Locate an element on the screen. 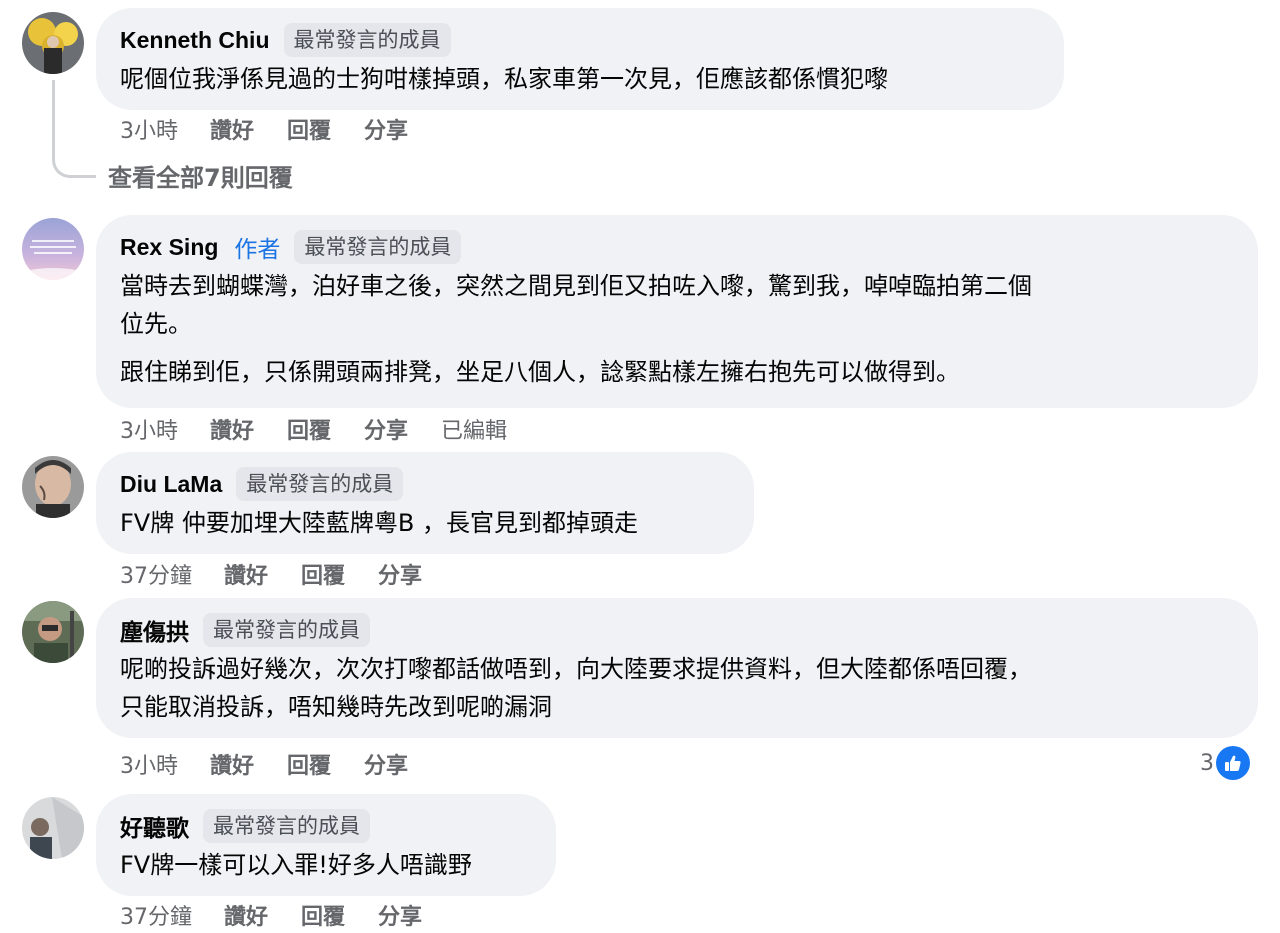 The image size is (1280, 933). comment-text-line: 呢啲投訴過好幾次，次次打嚟都話做唔到，向大陸要求提供資料，但大陸都係唔回覆， is located at coordinates (576, 669).